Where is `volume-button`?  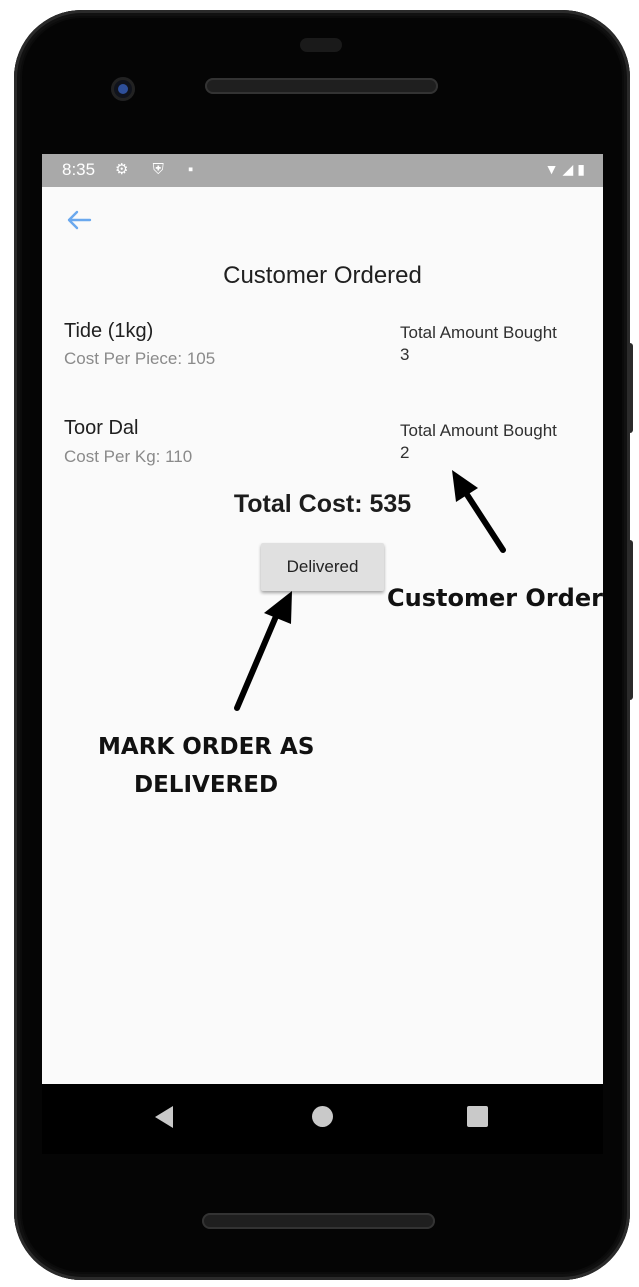
volume-button is located at coordinates (630, 388).